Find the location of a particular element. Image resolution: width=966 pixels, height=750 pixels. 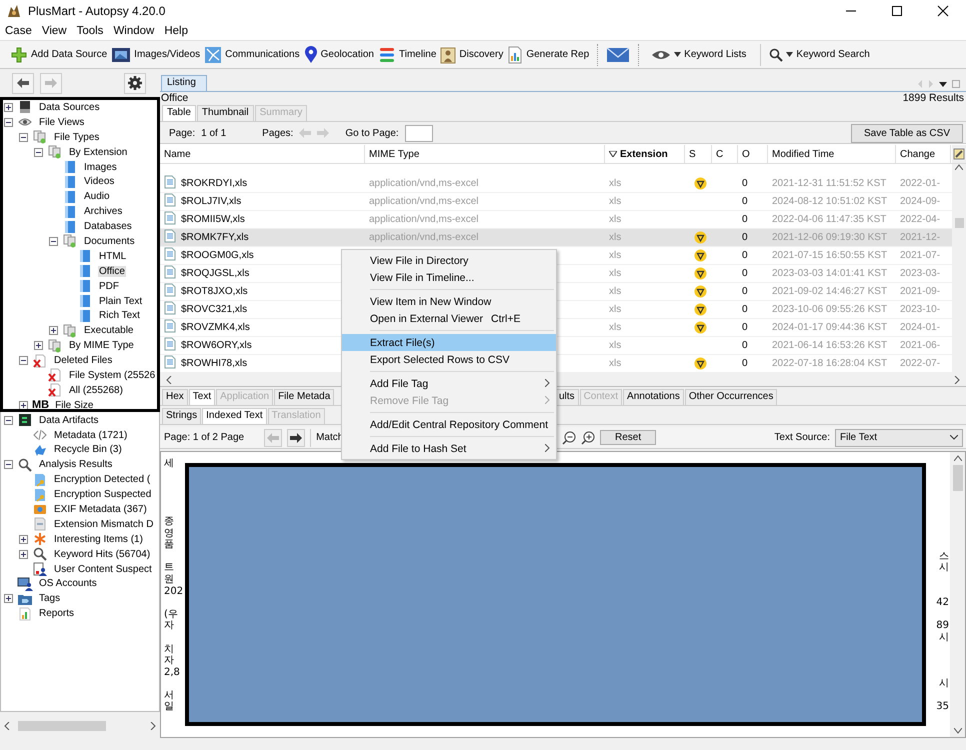

reset-button: Reset is located at coordinates (628, 437).